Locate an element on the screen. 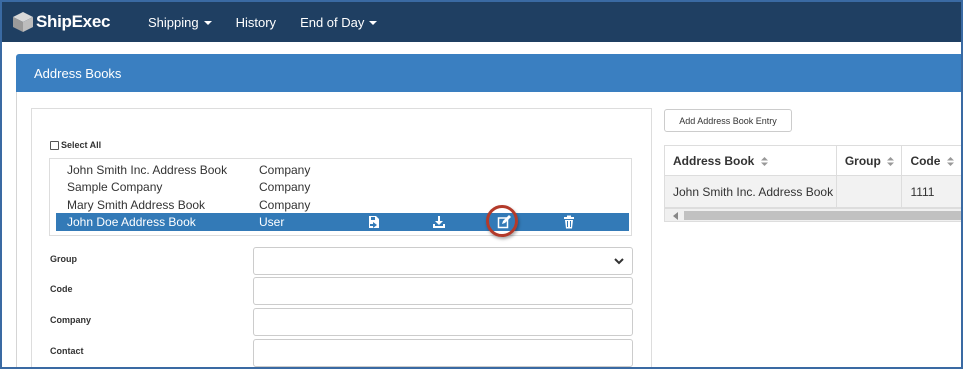  company-input is located at coordinates (443, 322).